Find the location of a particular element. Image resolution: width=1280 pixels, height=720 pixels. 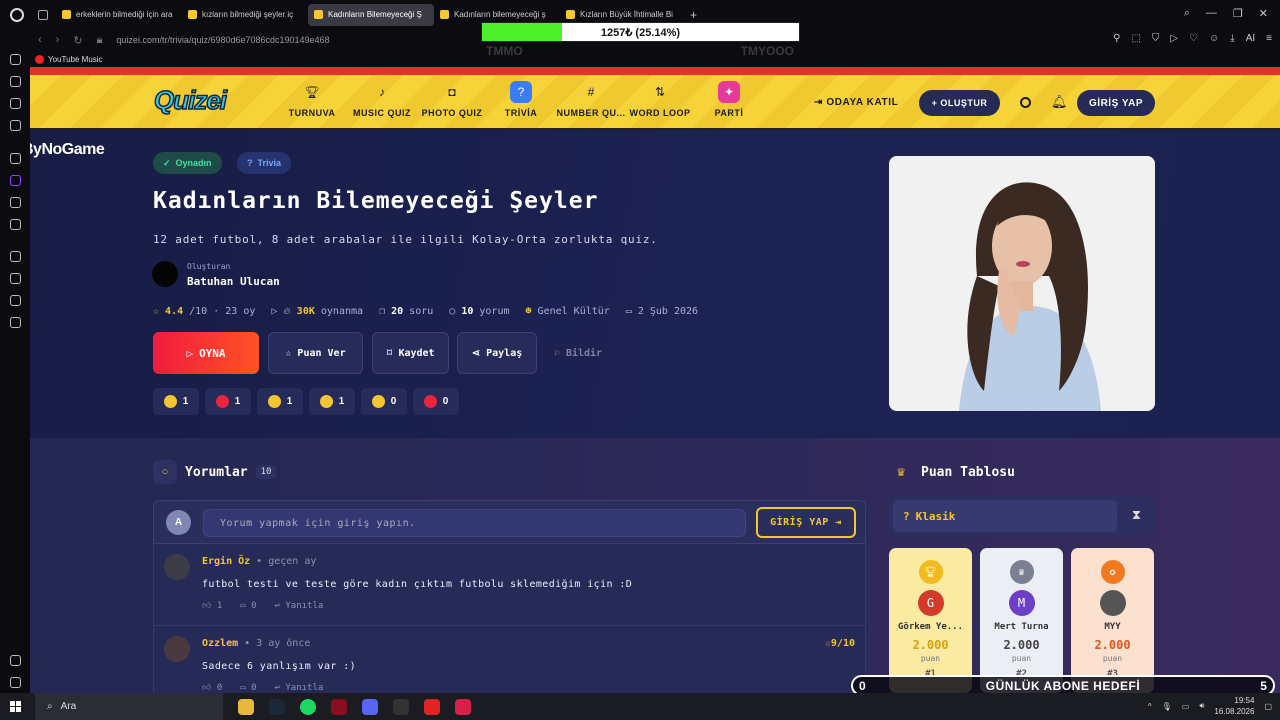

menu-icon: ≡ is located at coordinates (1269, 38).